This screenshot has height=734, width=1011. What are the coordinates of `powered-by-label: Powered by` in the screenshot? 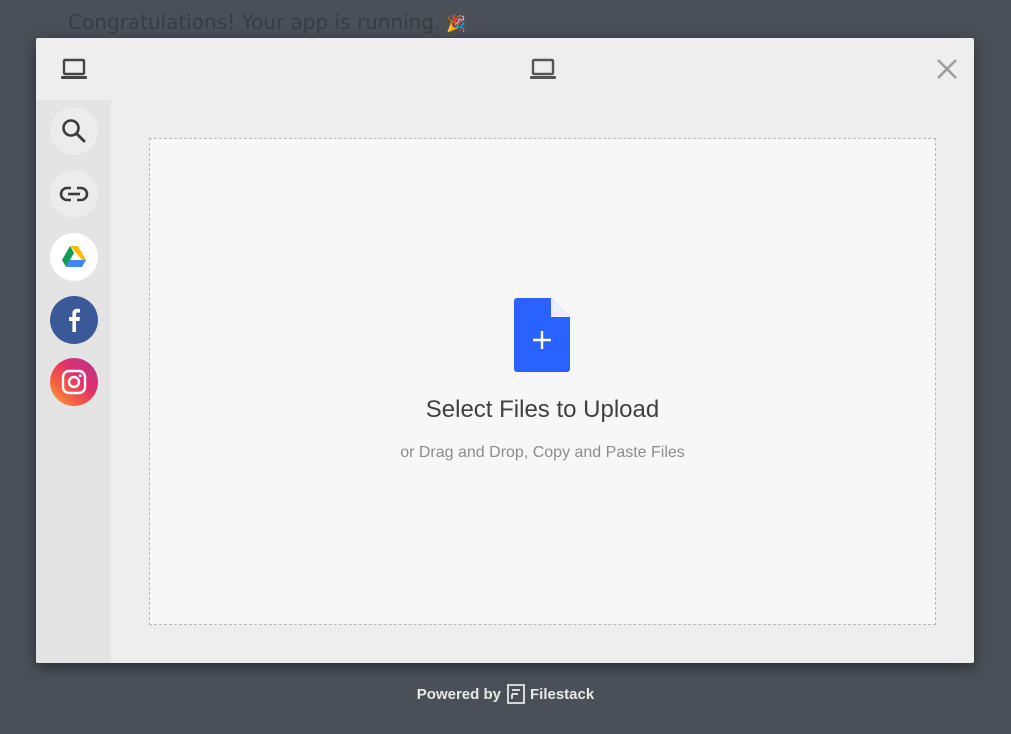 It's located at (458, 694).